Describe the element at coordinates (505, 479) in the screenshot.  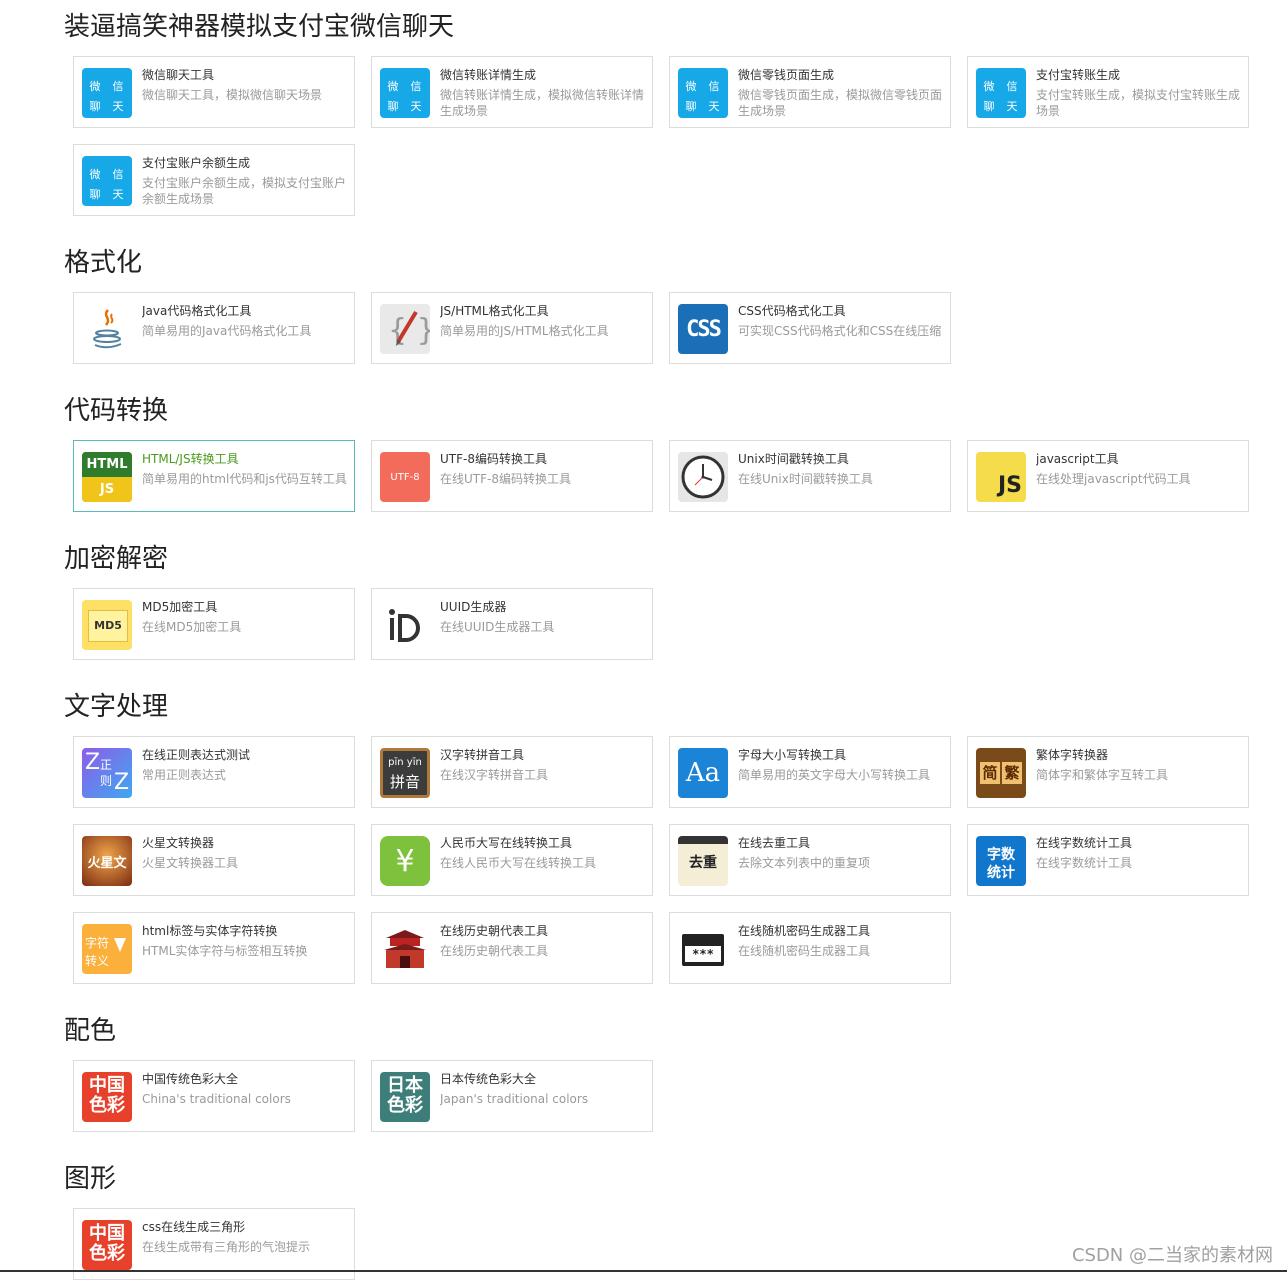
I see `tool-desc: 在线UTF-8编码转换工具` at that location.